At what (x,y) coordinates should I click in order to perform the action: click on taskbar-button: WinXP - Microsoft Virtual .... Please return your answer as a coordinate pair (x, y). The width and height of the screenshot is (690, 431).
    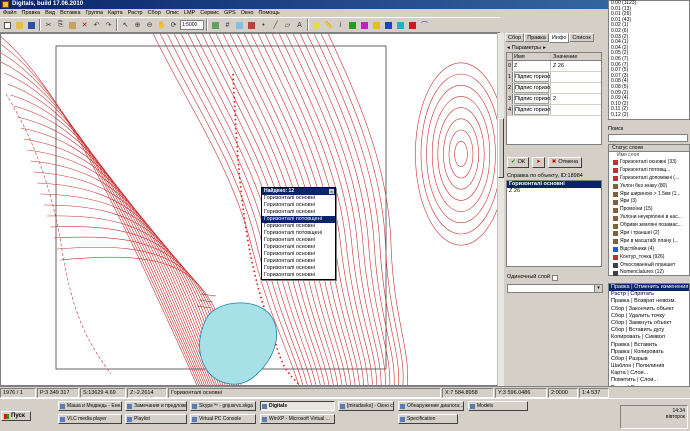
    Looking at the image, I should click on (297, 419).